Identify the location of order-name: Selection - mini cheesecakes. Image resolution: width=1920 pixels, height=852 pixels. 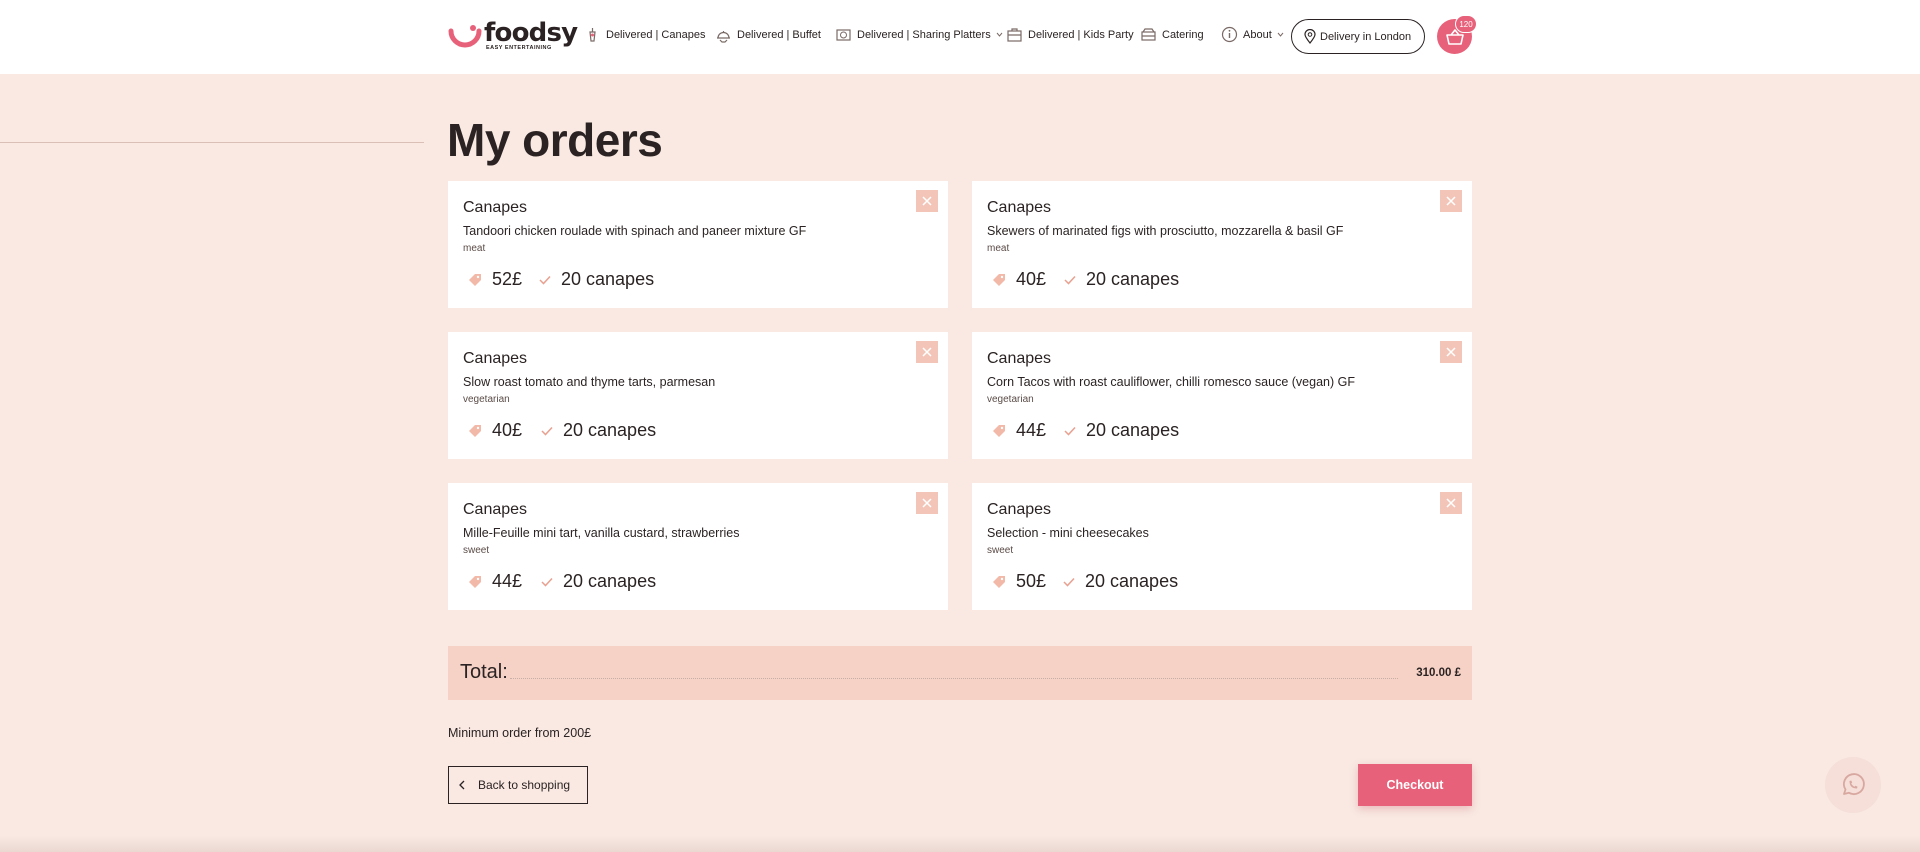
(1068, 533).